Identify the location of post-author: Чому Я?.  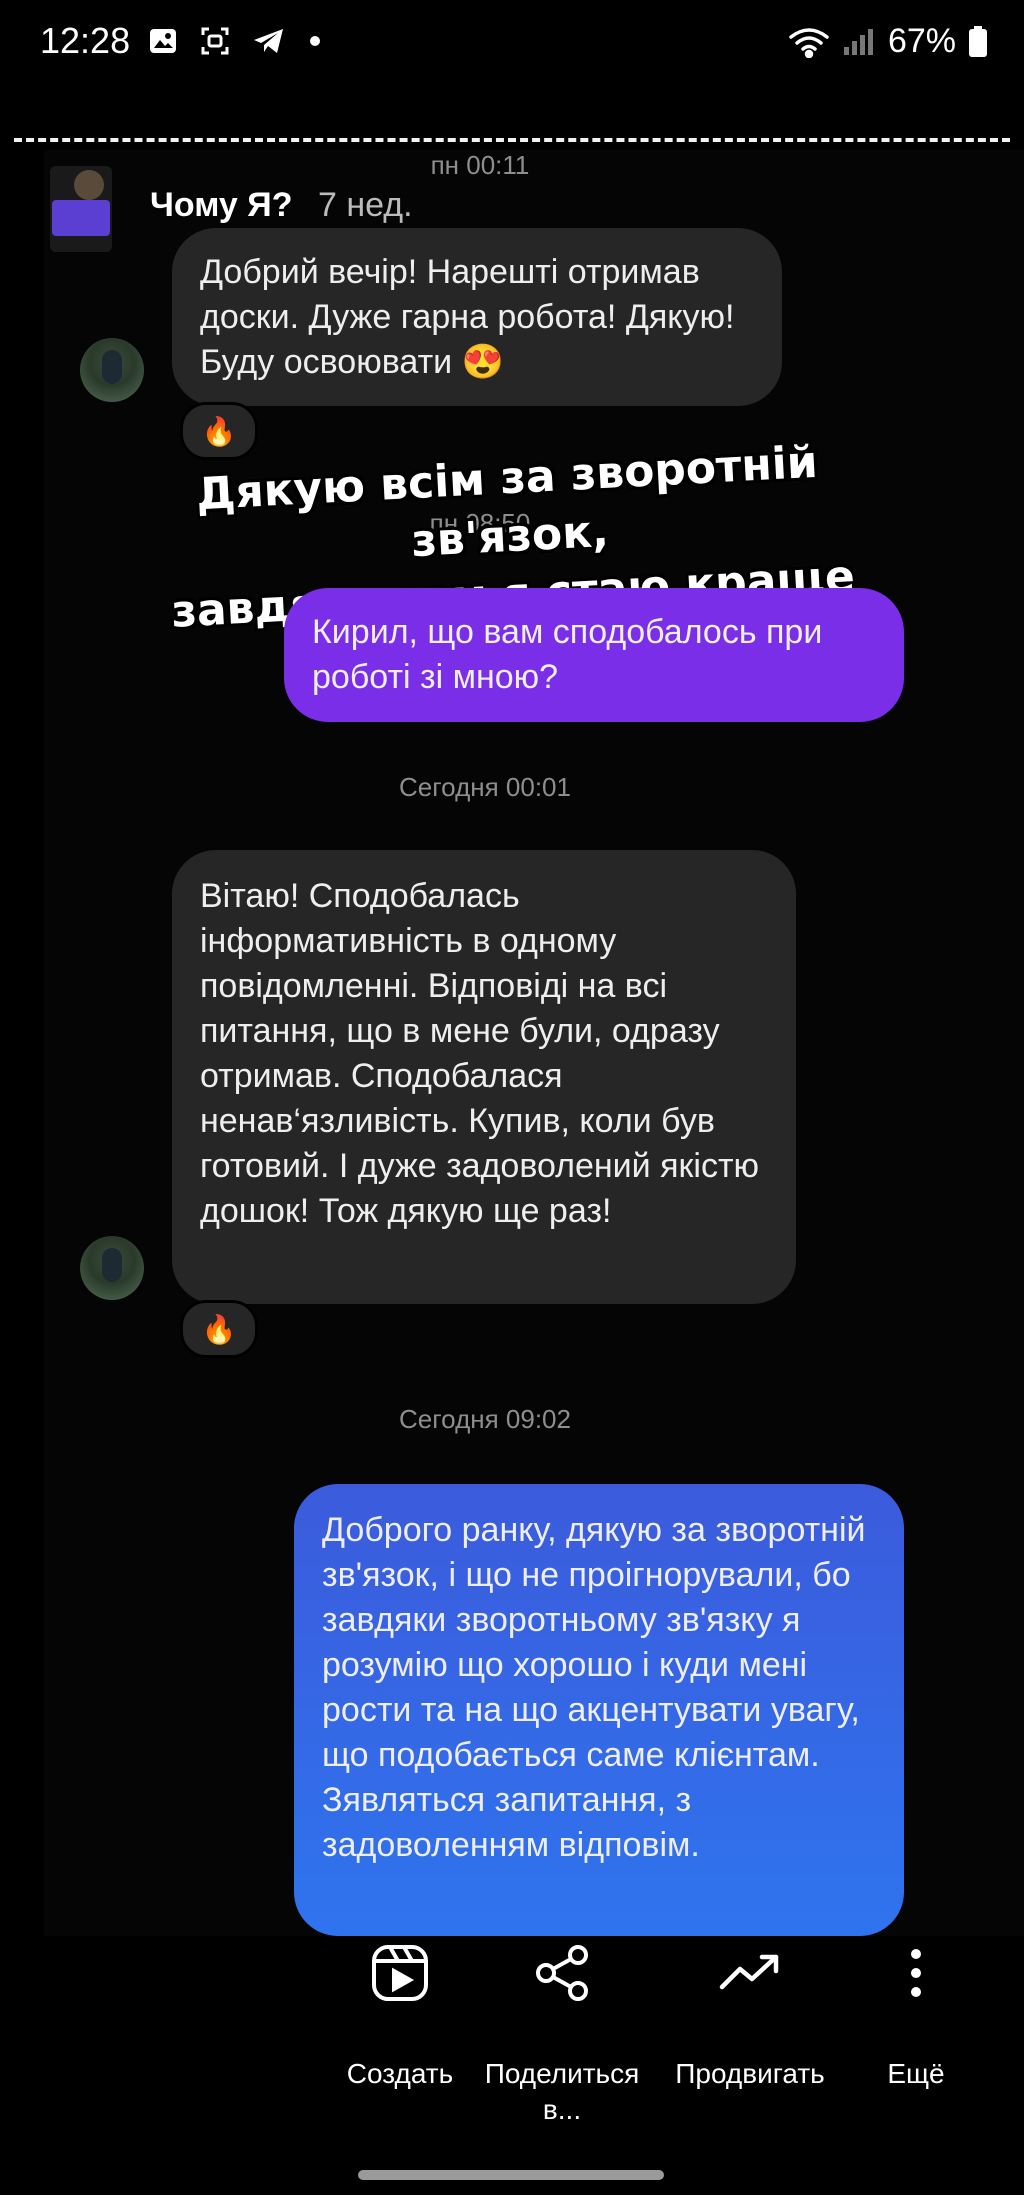
(221, 205).